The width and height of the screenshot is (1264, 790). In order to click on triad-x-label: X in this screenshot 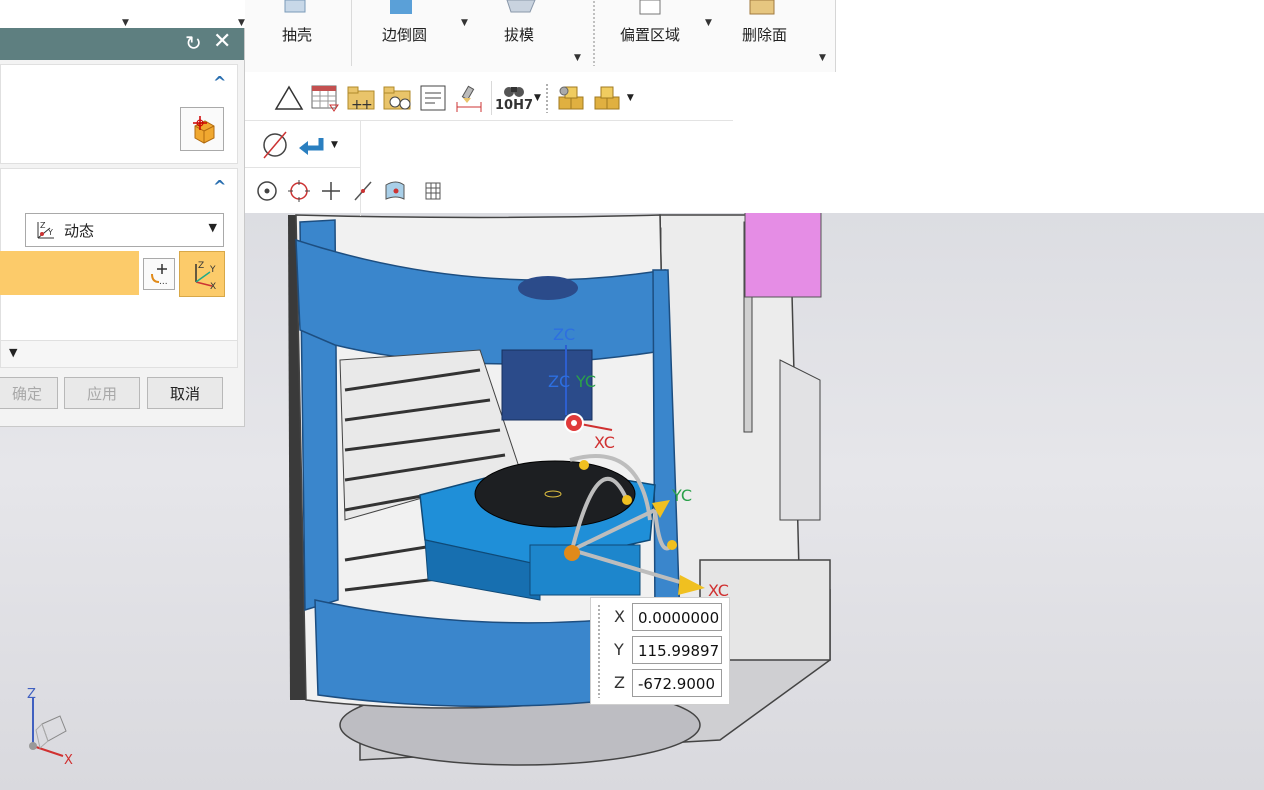, I will do `click(68, 759)`.